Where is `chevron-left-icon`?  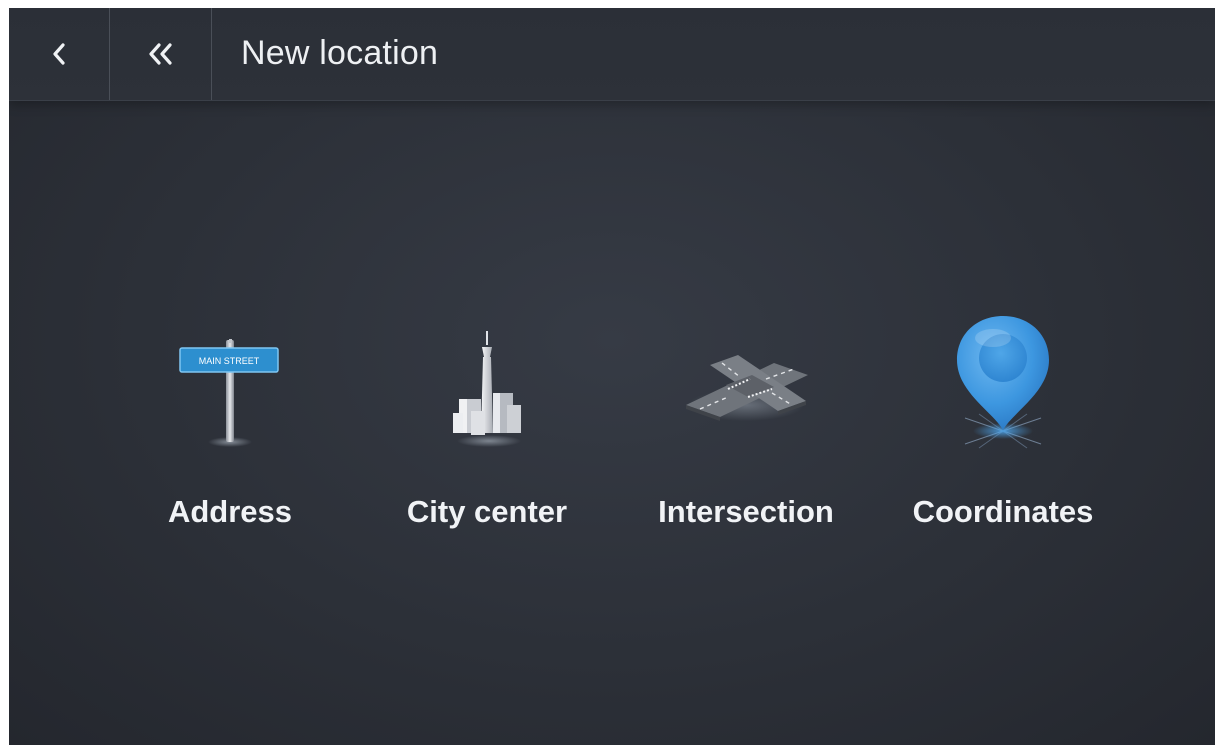
chevron-left-icon is located at coordinates (59, 54).